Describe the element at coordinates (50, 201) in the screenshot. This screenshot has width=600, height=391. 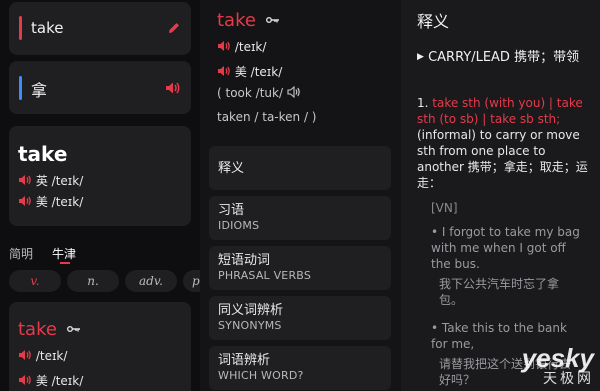
I see `us-pronunciation: 美 /teɪk/` at that location.